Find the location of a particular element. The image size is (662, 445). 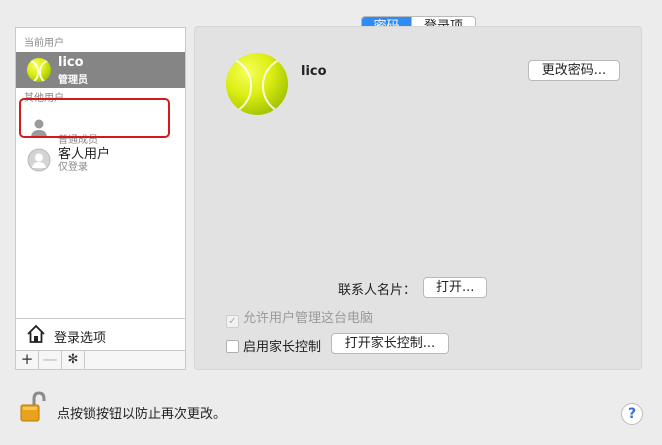

gear-icon: ✻ is located at coordinates (73, 360).